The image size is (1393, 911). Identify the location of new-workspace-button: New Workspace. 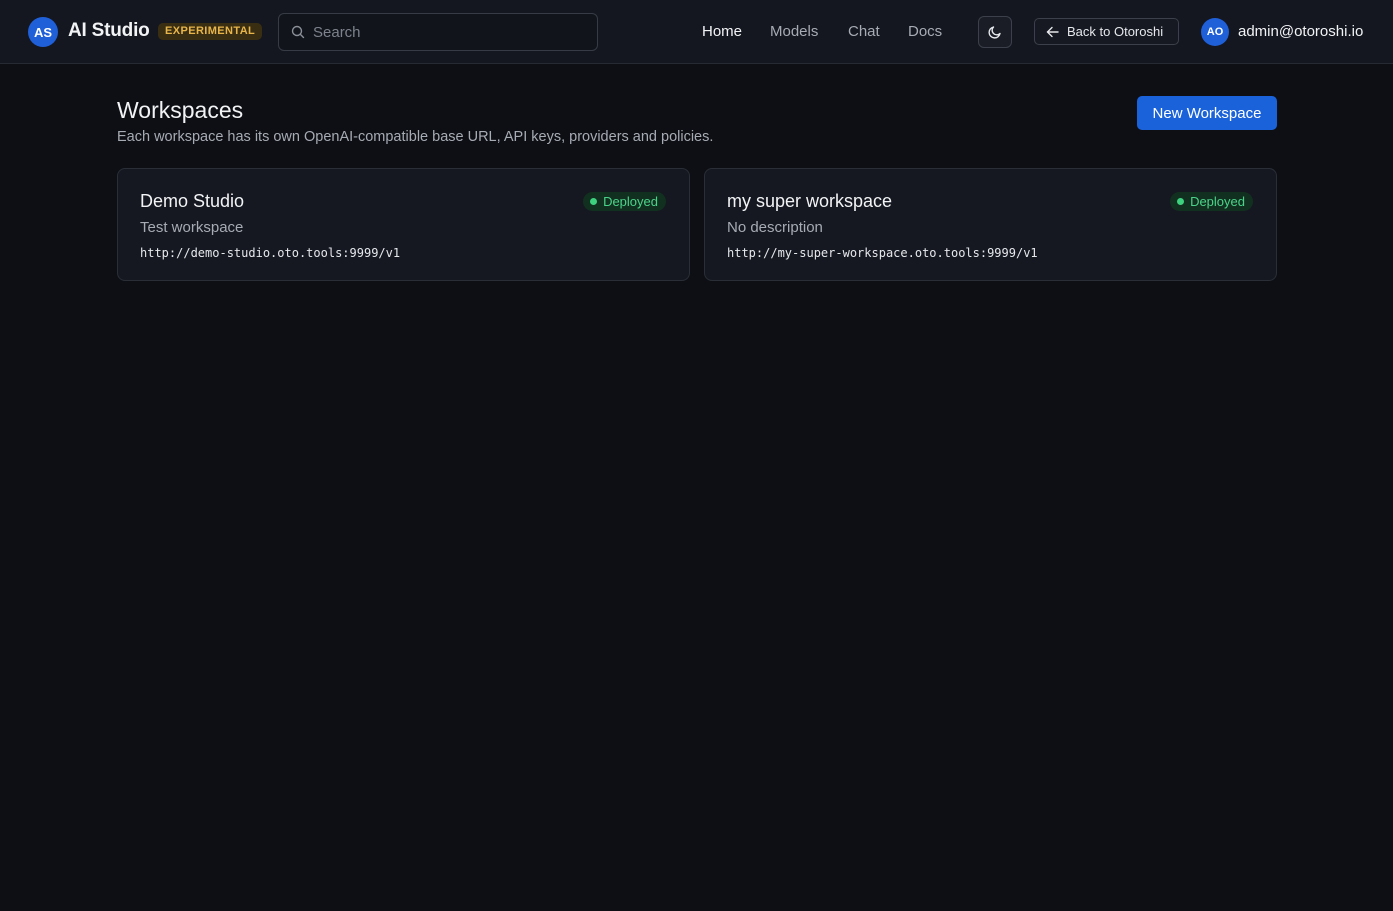
(1207, 113).